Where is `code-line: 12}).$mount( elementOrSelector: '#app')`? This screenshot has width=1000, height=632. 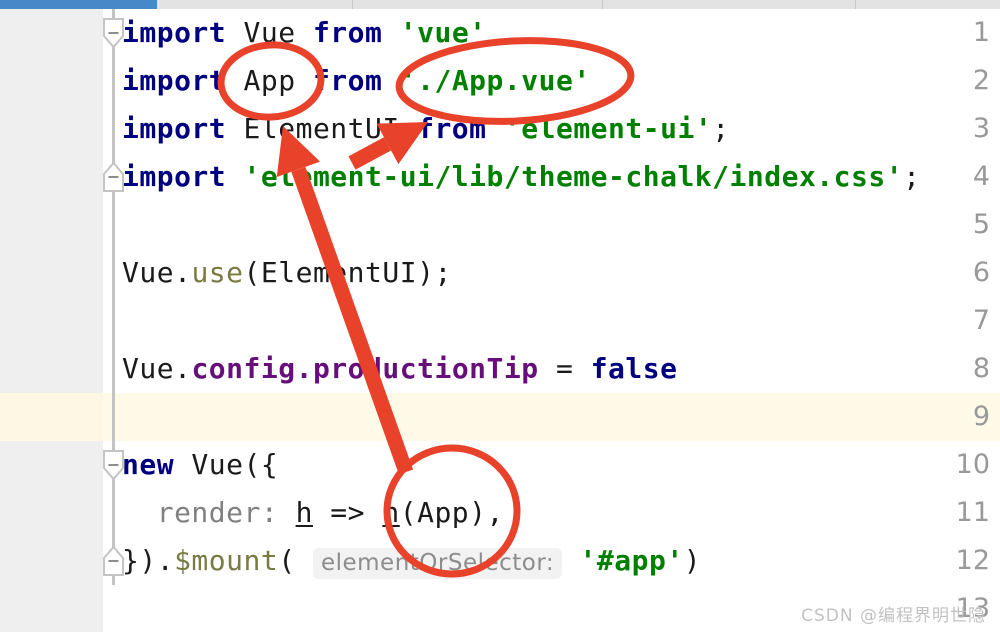
code-line: 12}).$mount( elementOrSelector: '#app') is located at coordinates (500, 561).